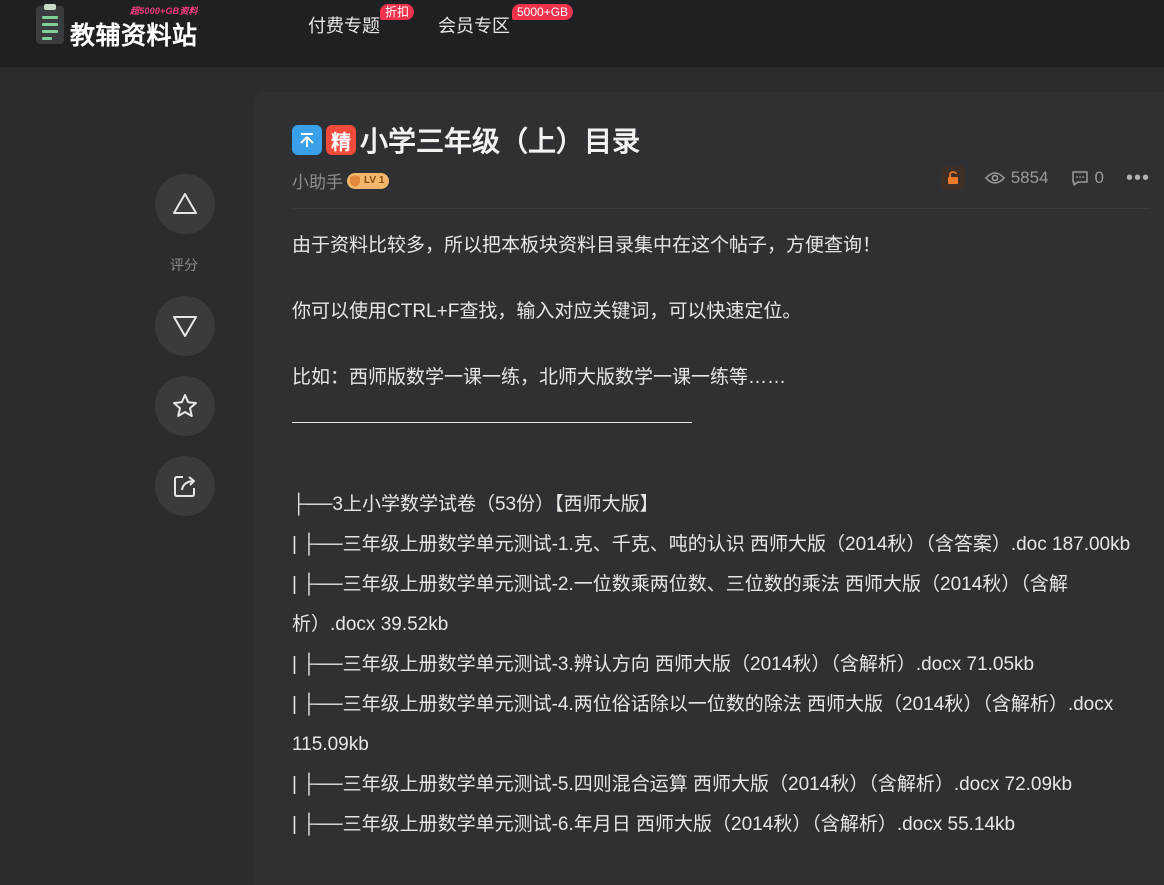 The width and height of the screenshot is (1164, 885). I want to click on views-count: 5854, so click(1029, 177).